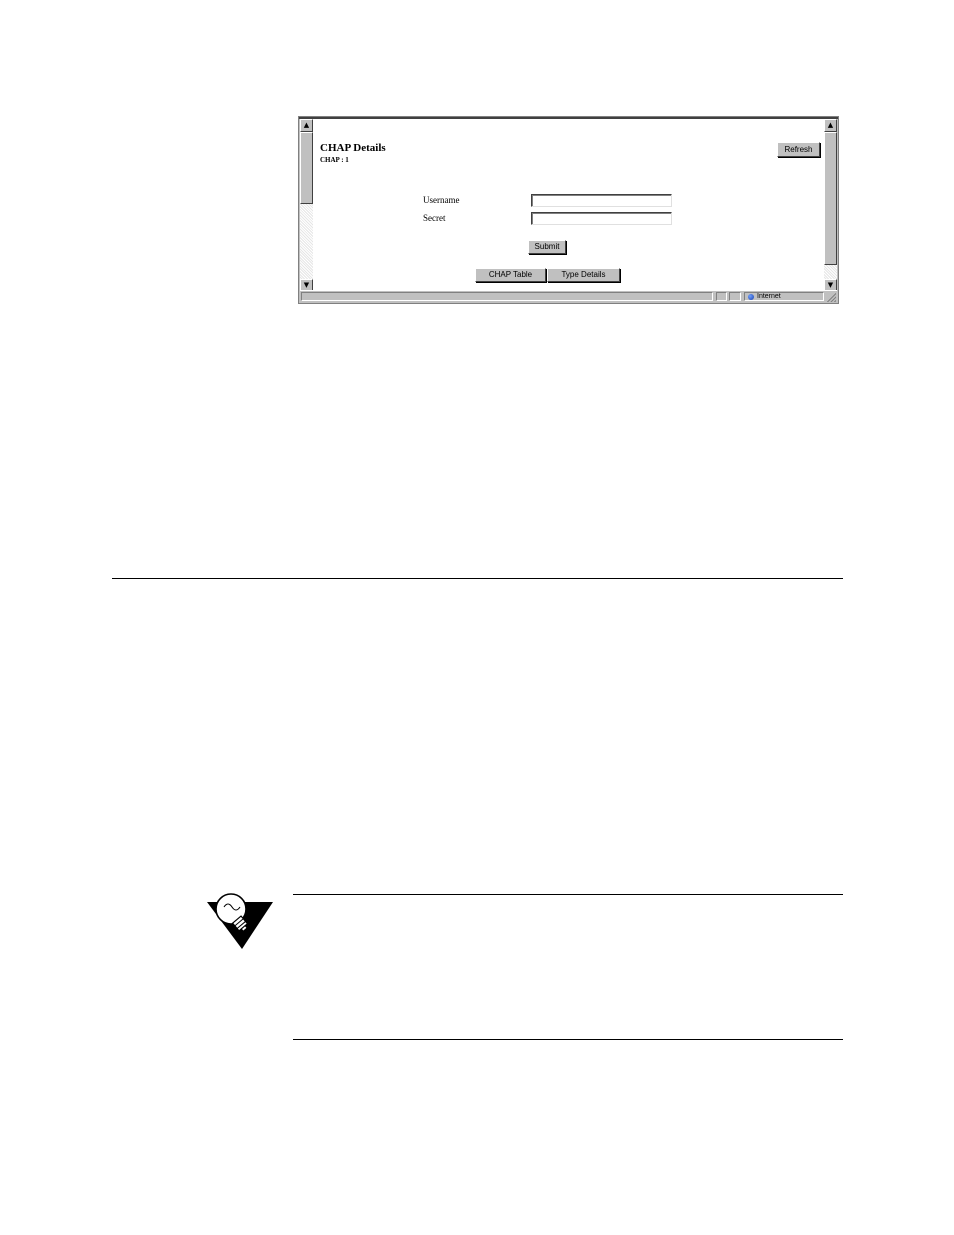 This screenshot has width=954, height=1235. Describe the element at coordinates (568, 894) in the screenshot. I see `note-top-rule` at that location.